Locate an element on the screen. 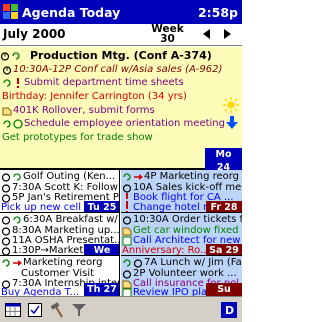  today-event-5-text: Schedule employee orientation meeting is located at coordinates (124, 123).